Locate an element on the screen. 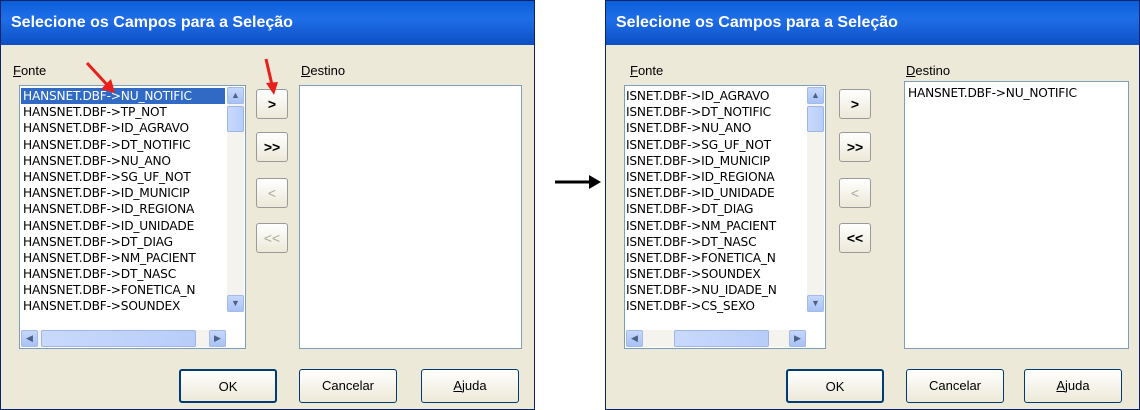 Image resolution: width=1140 pixels, height=410 pixels. list-item: HANSNET.DBF->NM_PACIENT is located at coordinates (123, 258).